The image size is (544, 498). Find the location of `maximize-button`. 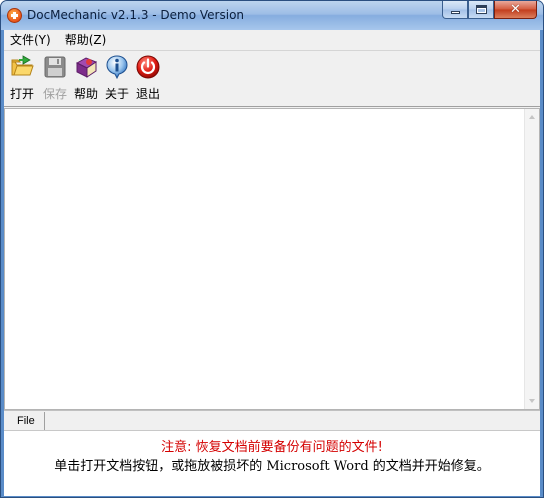

maximize-button is located at coordinates (481, 10).